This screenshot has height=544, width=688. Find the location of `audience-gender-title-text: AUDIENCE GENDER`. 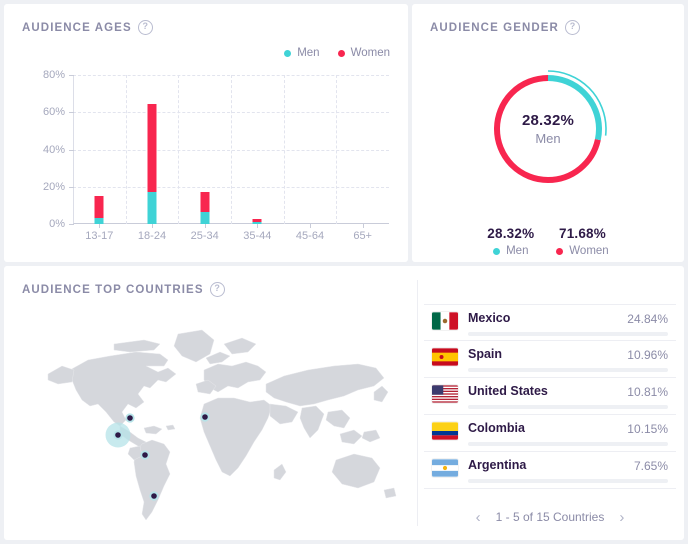

audience-gender-title-text: AUDIENCE GENDER is located at coordinates (494, 27).